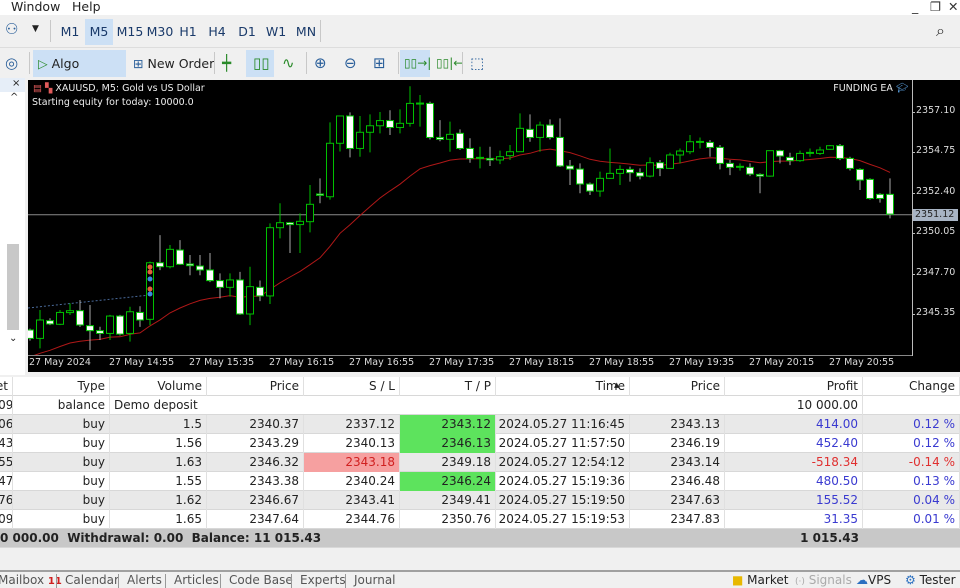 The height and width of the screenshot is (588, 960). I want to click on column-header: Change, so click(911, 386).